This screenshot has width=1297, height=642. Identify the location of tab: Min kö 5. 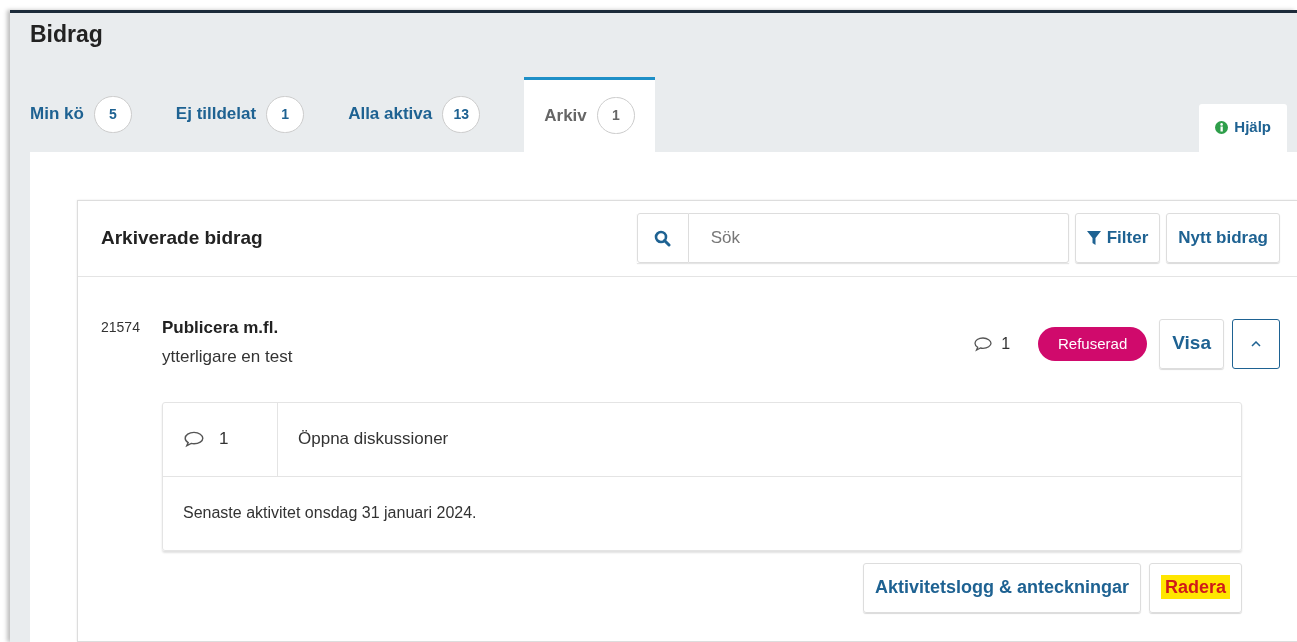
(103, 114).